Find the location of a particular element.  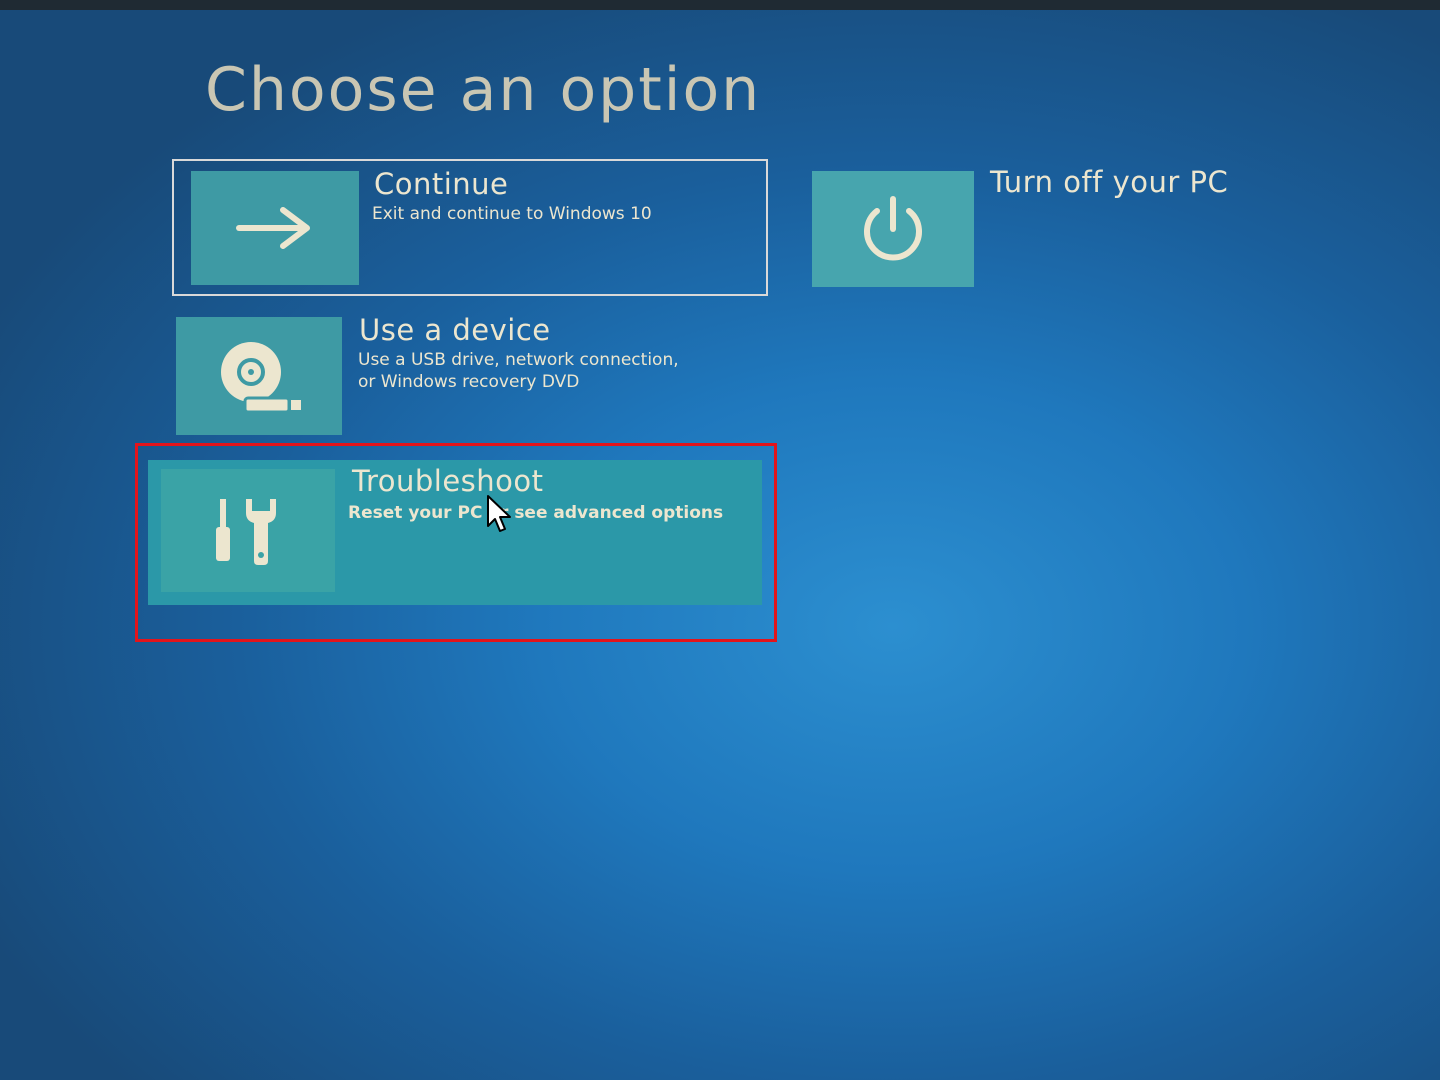

continue-option: Continue Exit and continue to Windows 10 is located at coordinates (470, 227).